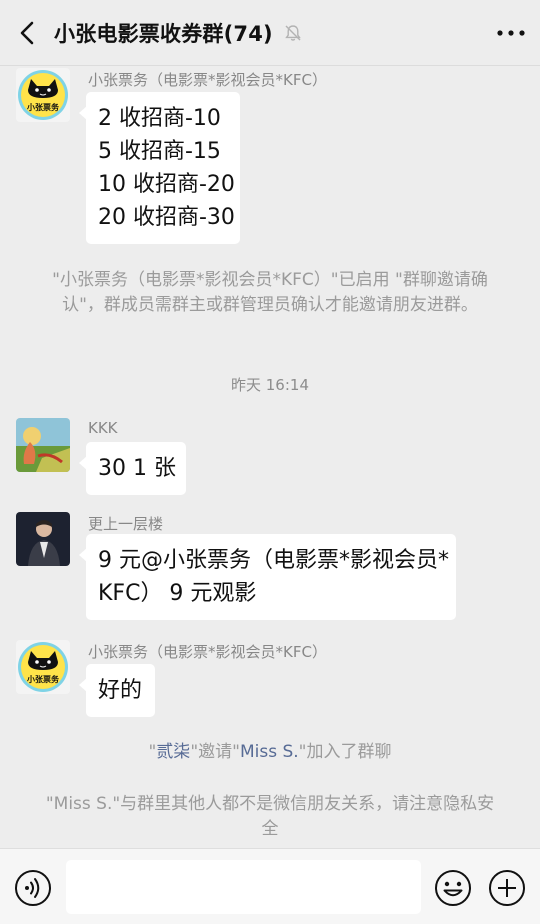 The image size is (540, 924). I want to click on plus-icon, so click(507, 888).